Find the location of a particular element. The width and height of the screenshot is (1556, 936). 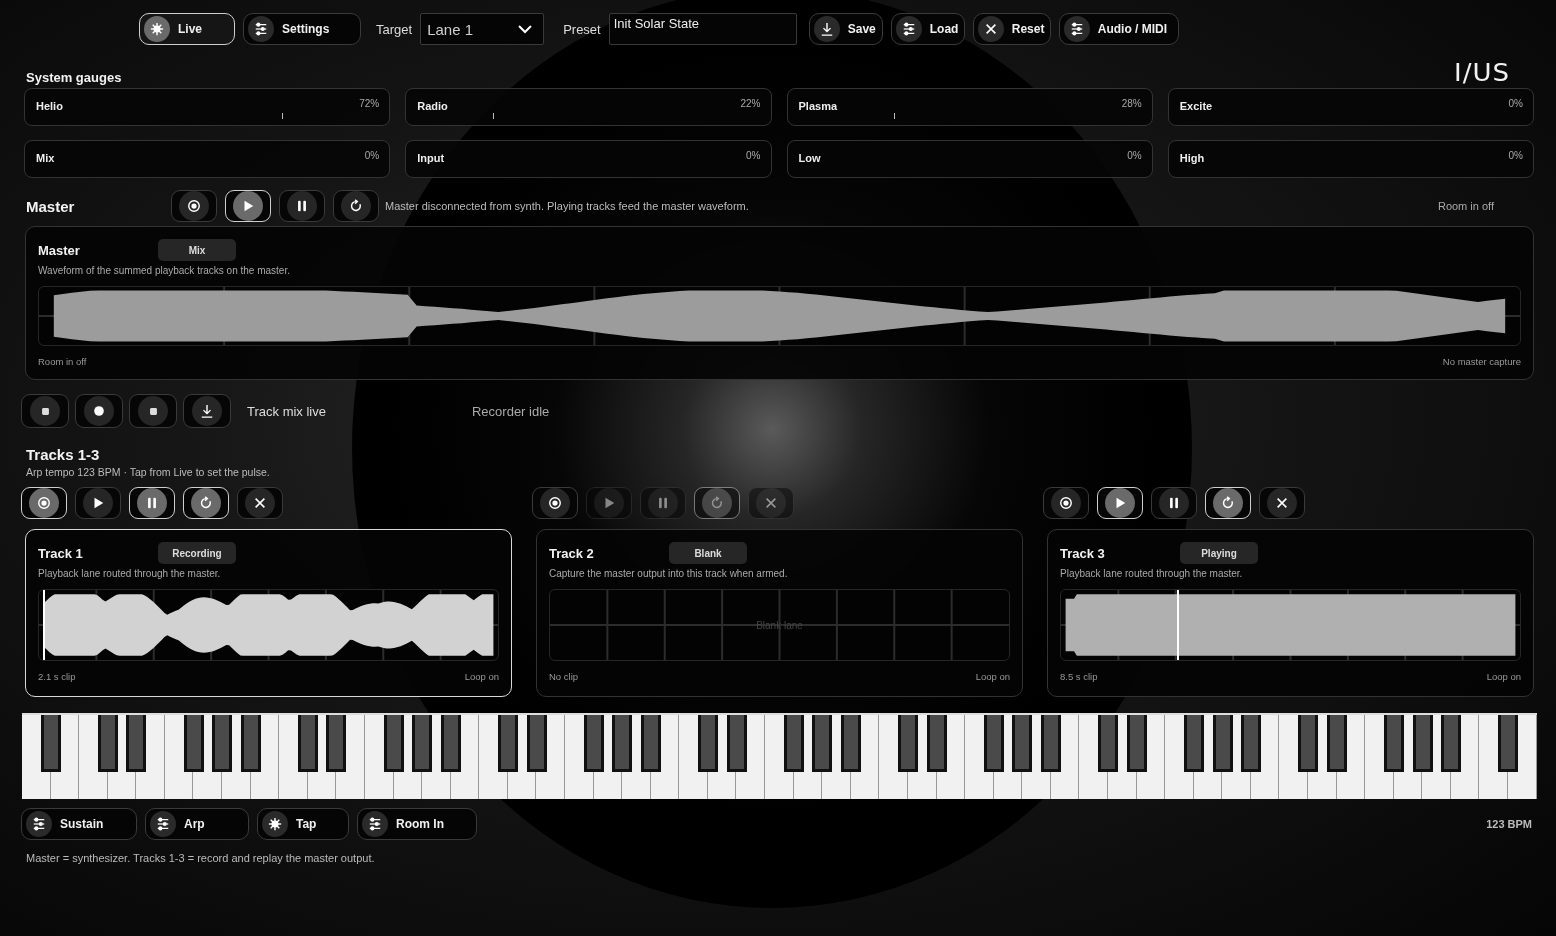

toolbar-button: Reset is located at coordinates (1011, 29).